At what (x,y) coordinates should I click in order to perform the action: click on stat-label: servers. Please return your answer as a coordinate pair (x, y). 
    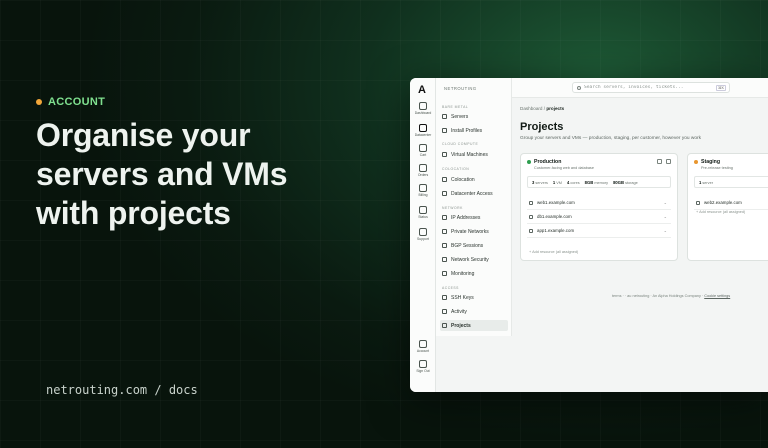
    Looking at the image, I should click on (541, 182).